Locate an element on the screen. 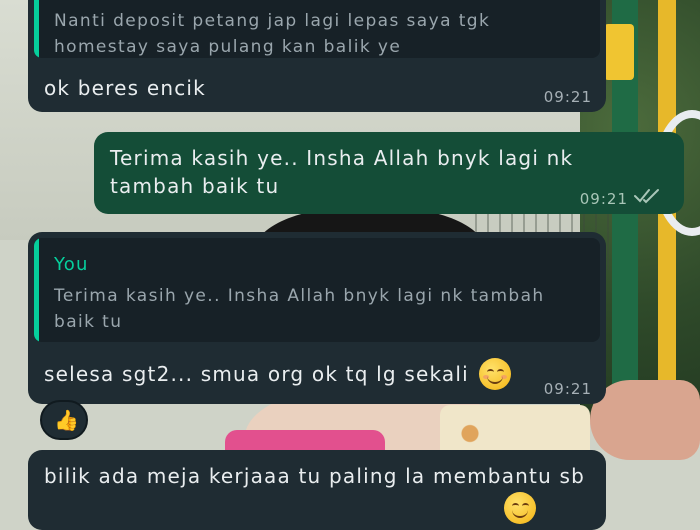 The image size is (700, 530). thumbs-up-icon: 👍 is located at coordinates (66, 420).